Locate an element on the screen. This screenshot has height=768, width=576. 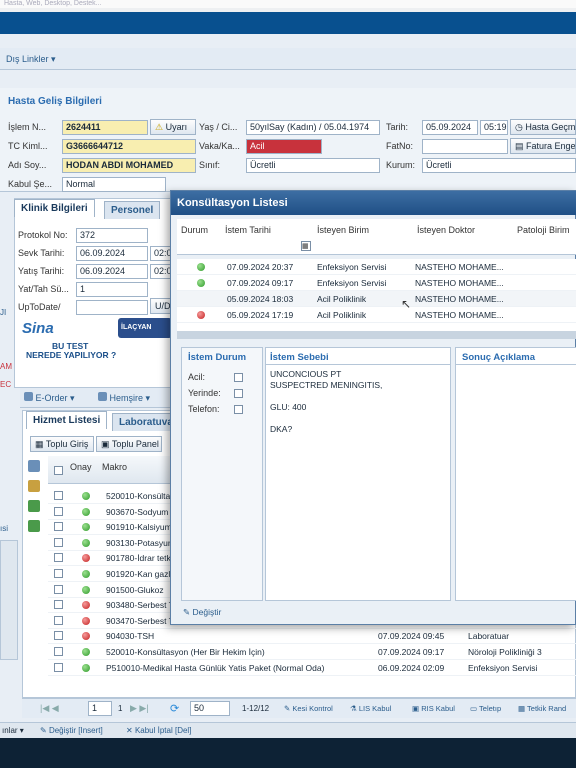
nerede-yapiliyor-link: NEREDE YAPILIYOR ? is located at coordinates (71, 355).